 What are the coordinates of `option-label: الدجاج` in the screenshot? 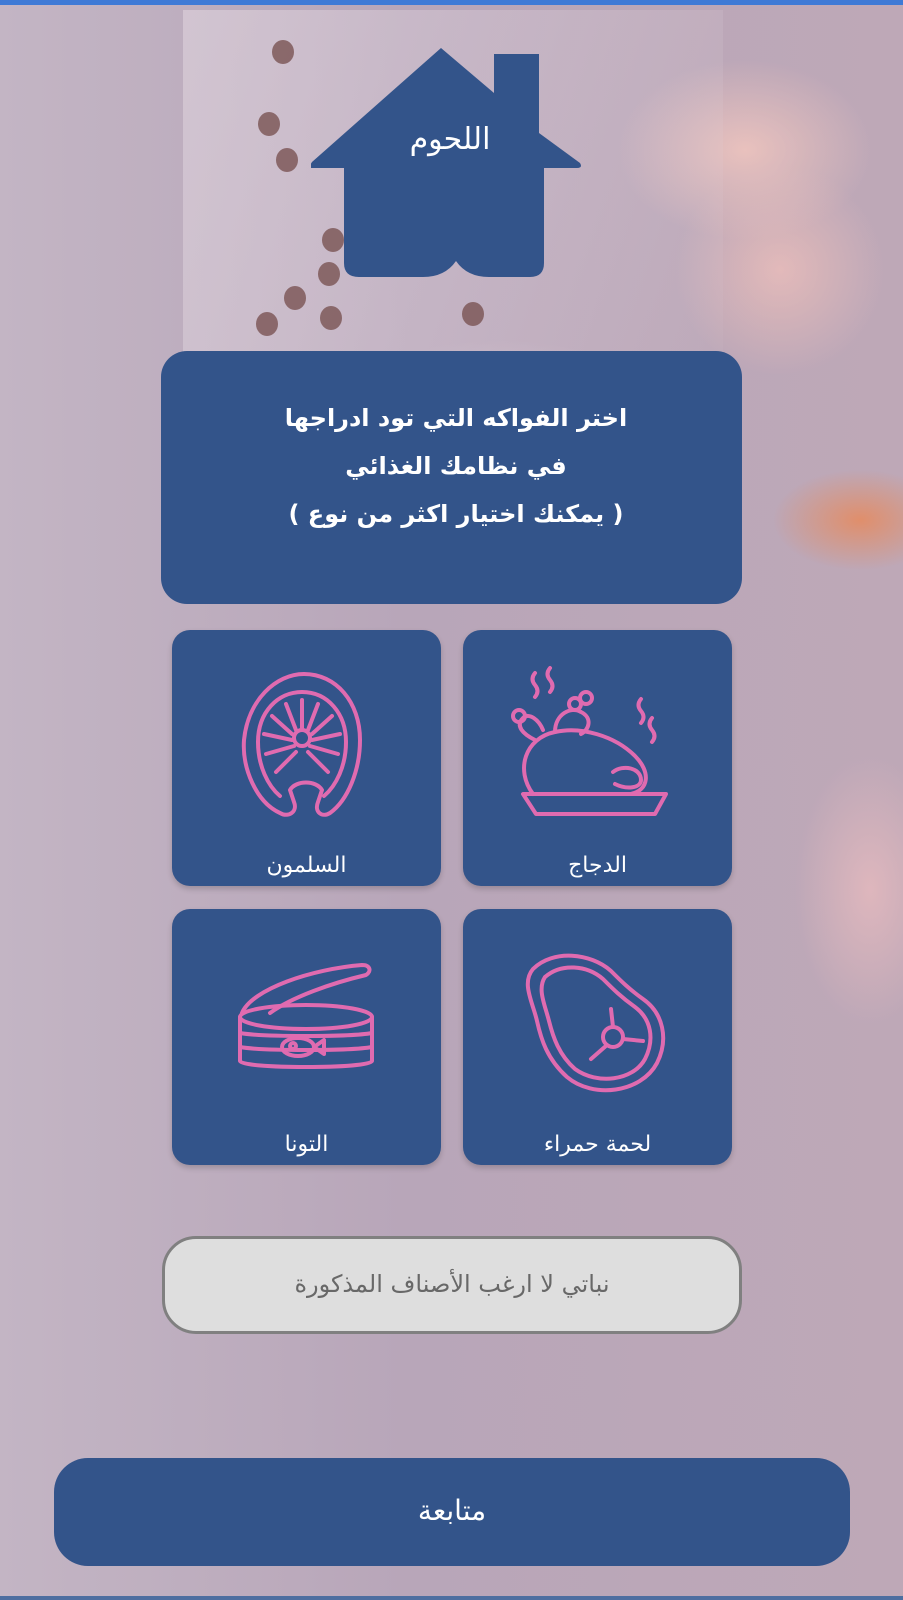 It's located at (597, 865).